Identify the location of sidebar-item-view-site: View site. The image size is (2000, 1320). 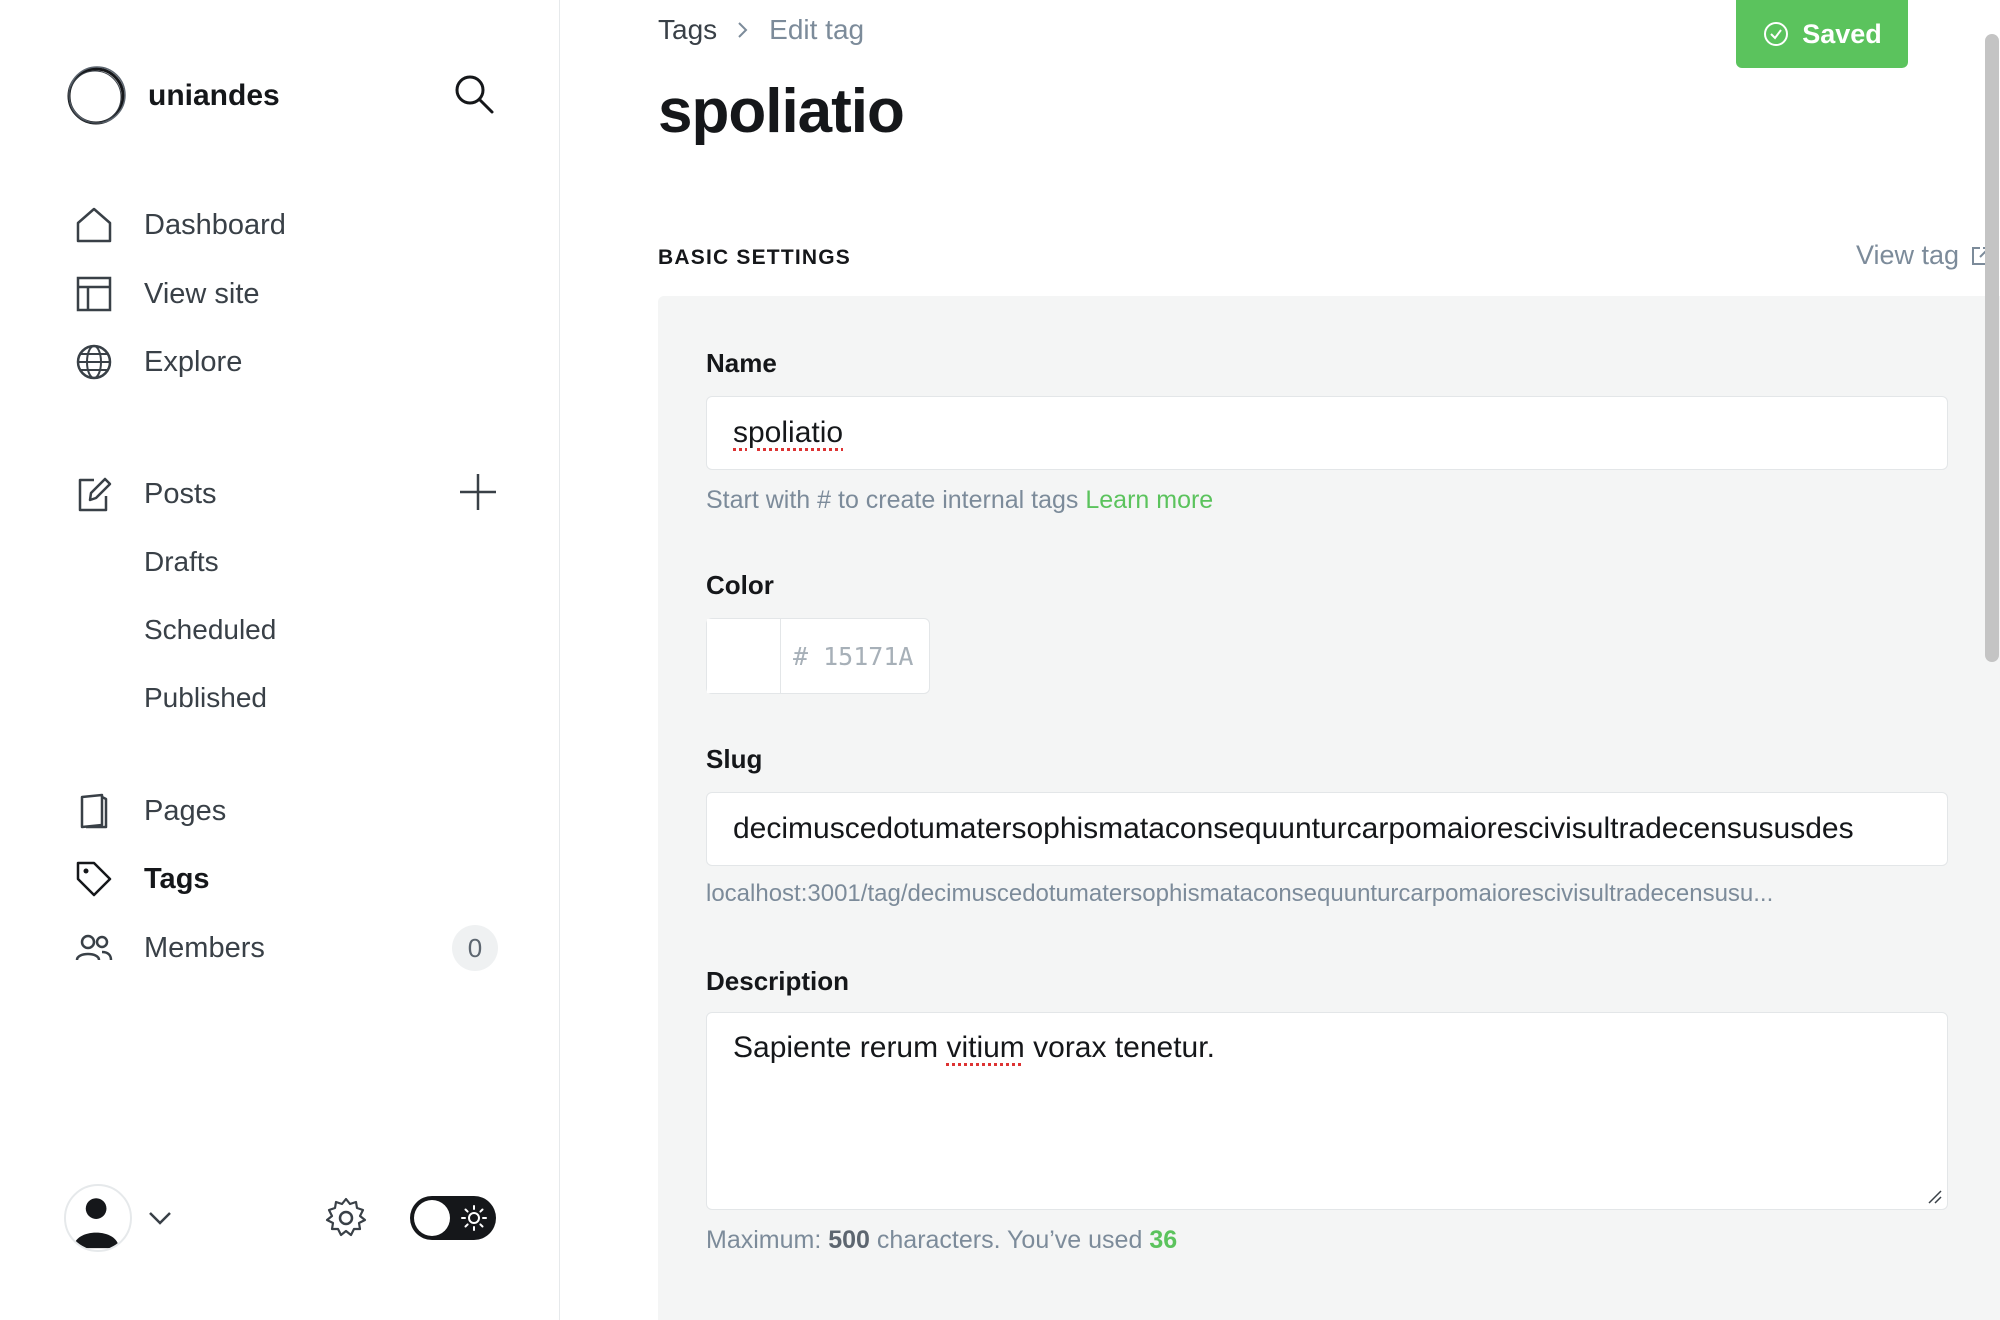
(166, 294).